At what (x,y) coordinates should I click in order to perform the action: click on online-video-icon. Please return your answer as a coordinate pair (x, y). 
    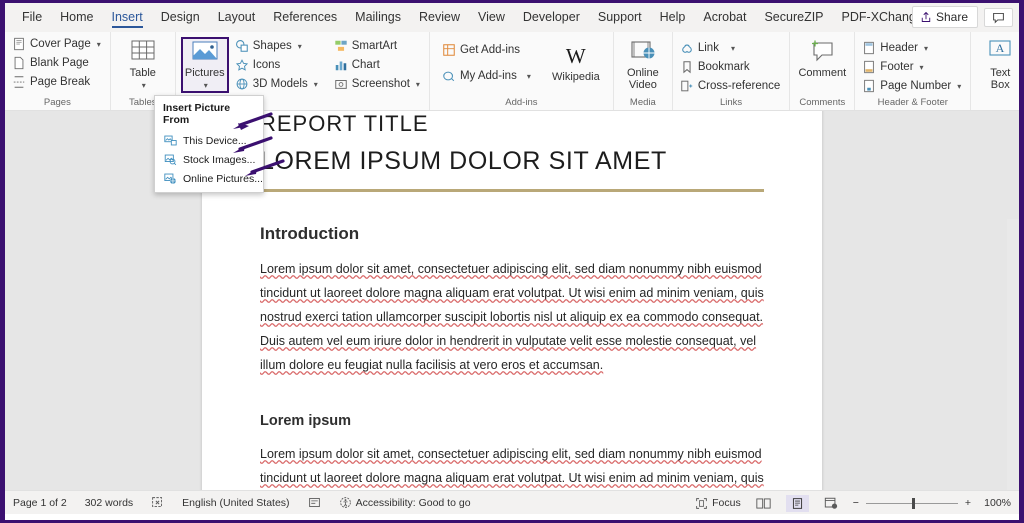
    Looking at the image, I should click on (643, 50).